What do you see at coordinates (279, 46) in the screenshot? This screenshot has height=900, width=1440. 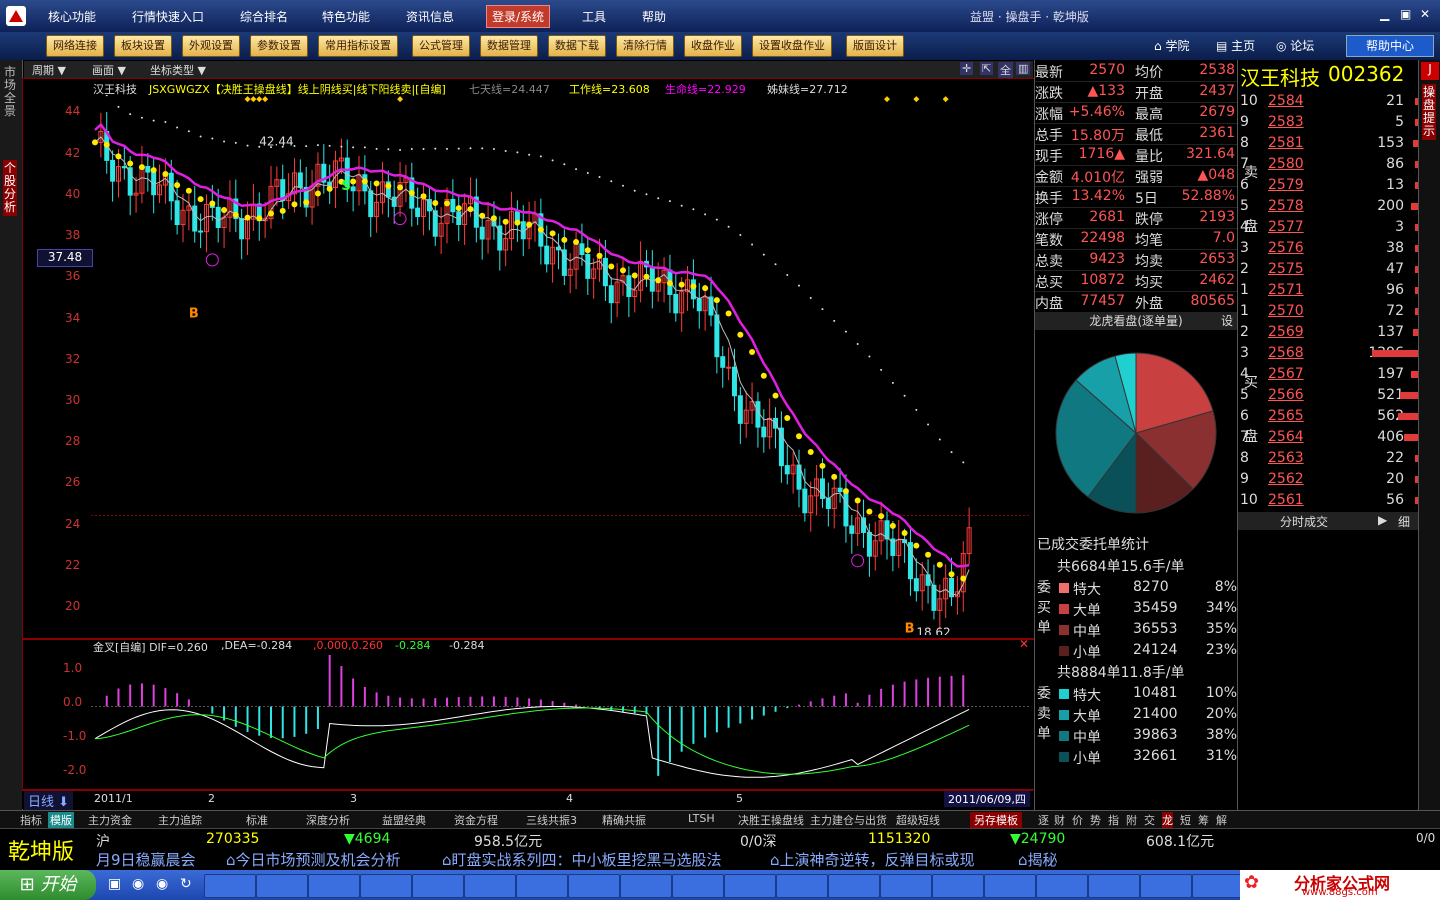 I see `params-button: 参数设置` at bounding box center [279, 46].